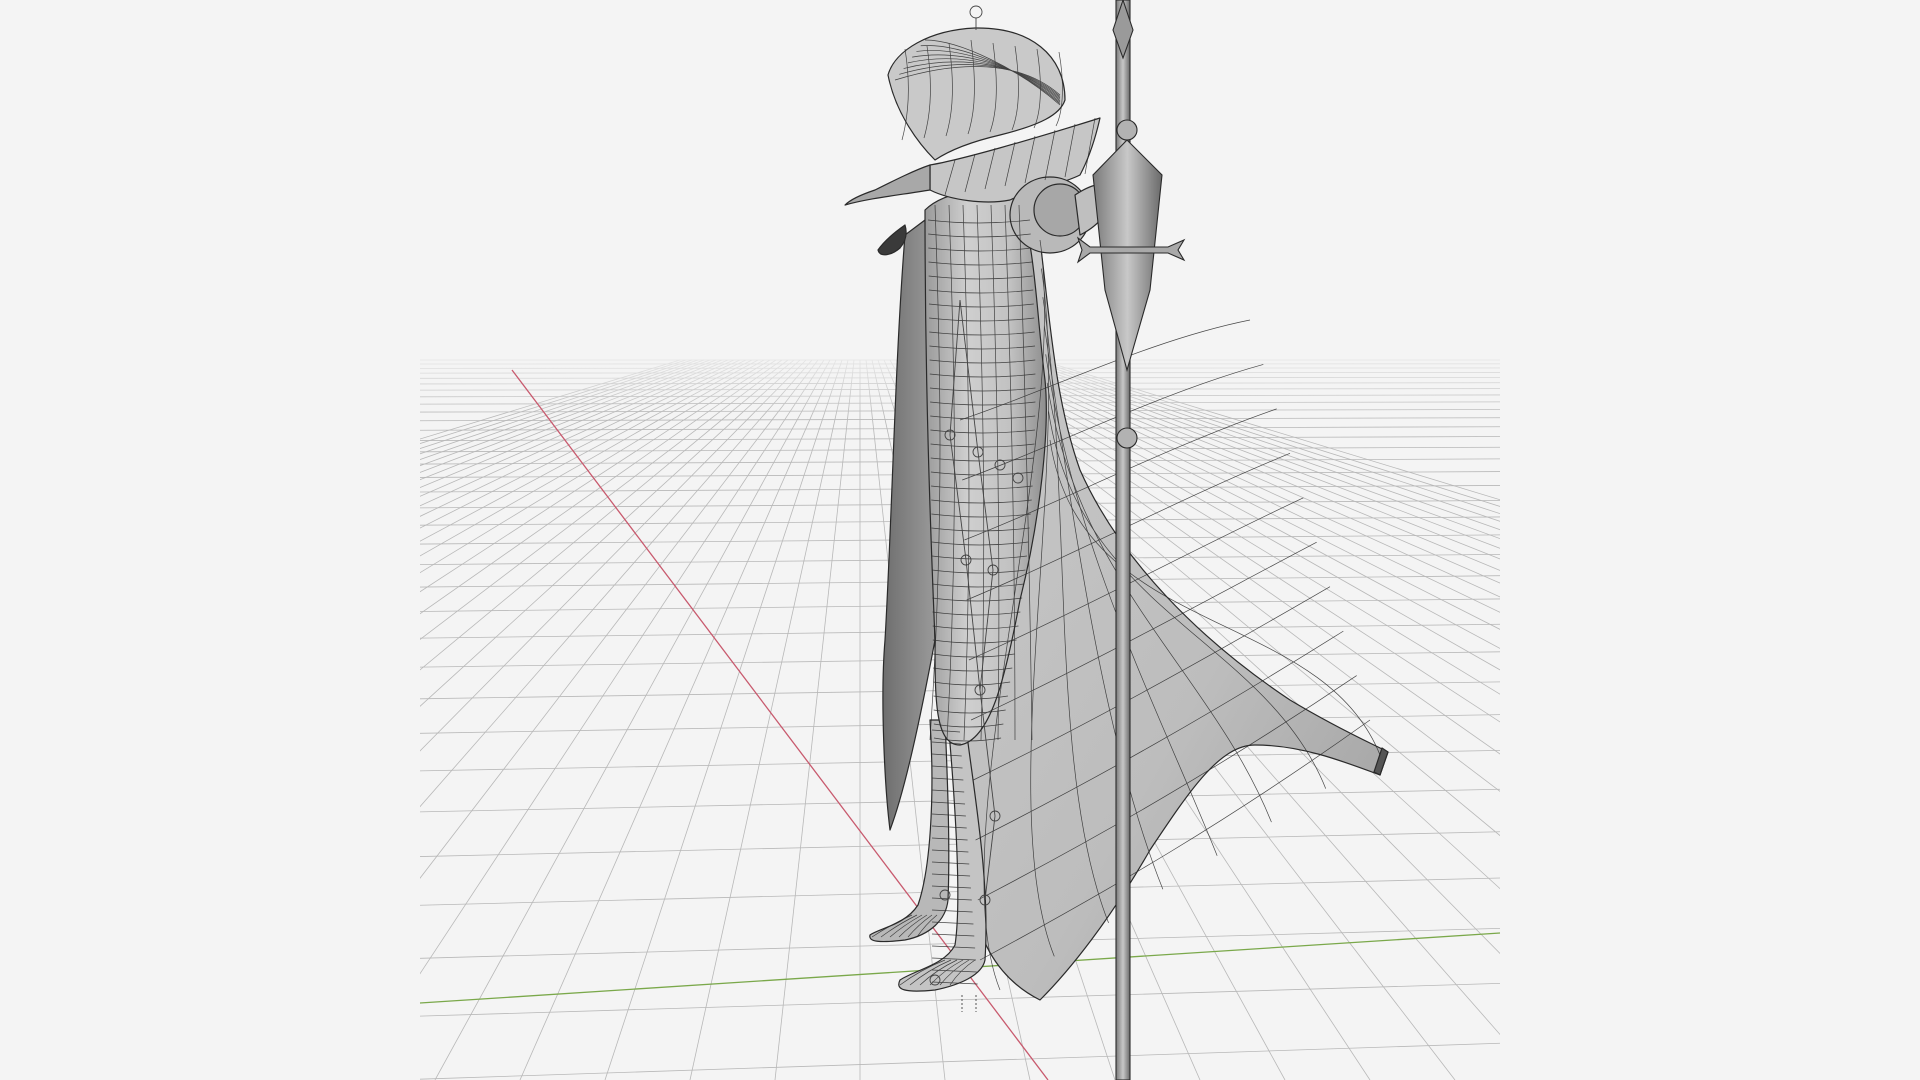  Describe the element at coordinates (892, 240) in the screenshot. I see `hand-back` at that location.